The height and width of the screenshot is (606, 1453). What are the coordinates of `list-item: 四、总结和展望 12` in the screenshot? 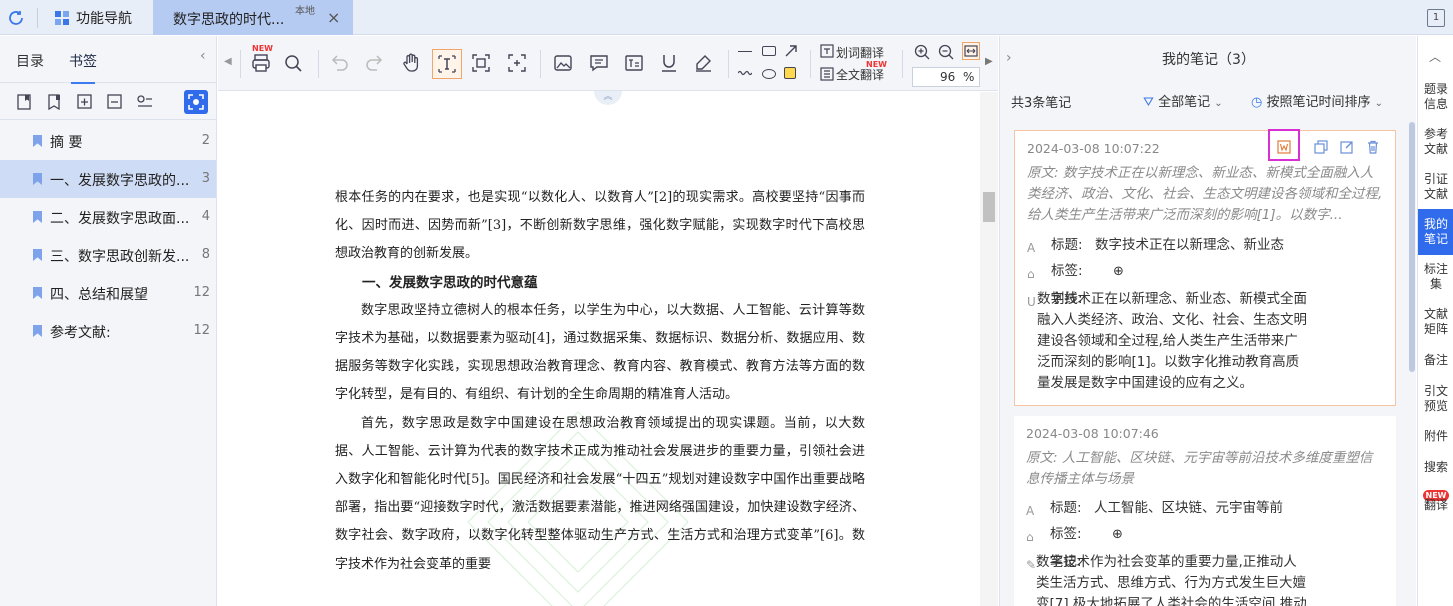 It's located at (108, 293).